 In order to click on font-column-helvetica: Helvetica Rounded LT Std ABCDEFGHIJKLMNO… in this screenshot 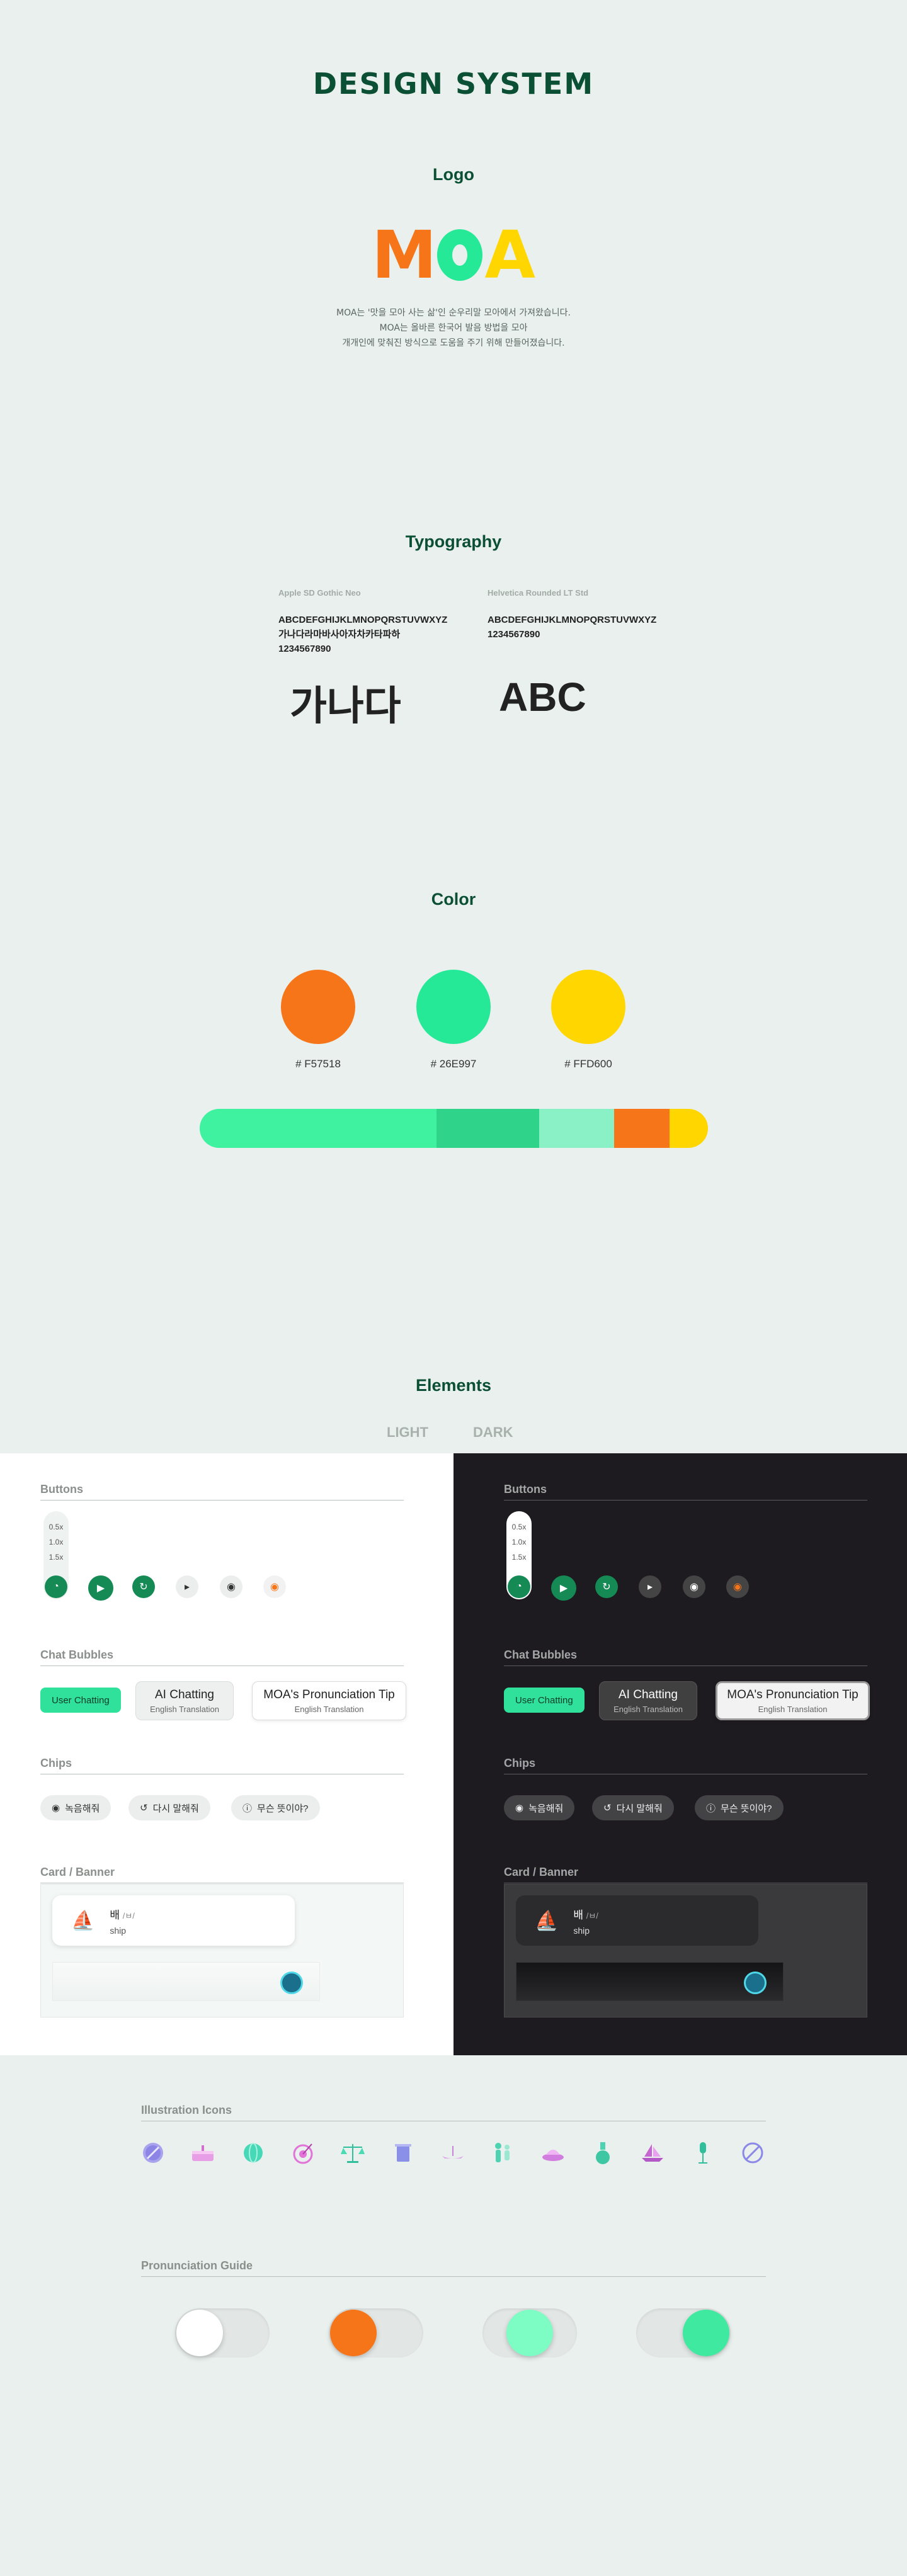, I will do `click(582, 615)`.